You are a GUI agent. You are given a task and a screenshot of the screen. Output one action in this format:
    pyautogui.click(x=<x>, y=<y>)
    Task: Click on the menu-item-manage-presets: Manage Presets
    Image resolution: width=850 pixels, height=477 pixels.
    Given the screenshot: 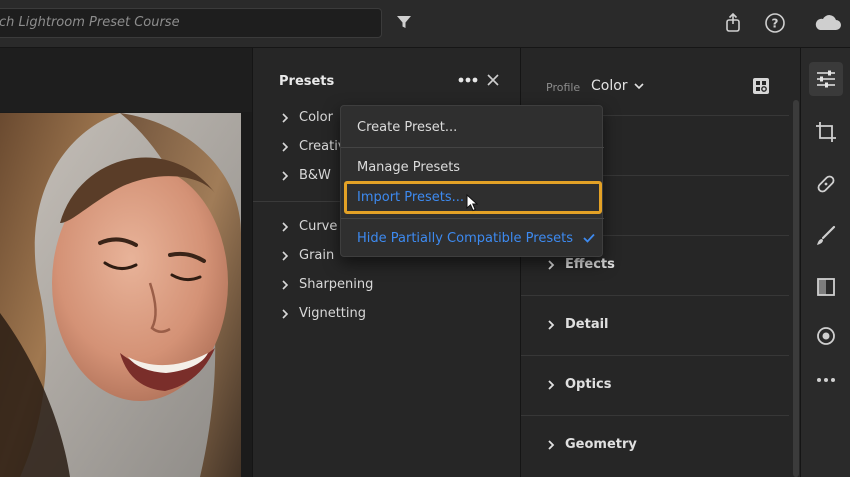 What is the action you would take?
    pyautogui.click(x=408, y=167)
    